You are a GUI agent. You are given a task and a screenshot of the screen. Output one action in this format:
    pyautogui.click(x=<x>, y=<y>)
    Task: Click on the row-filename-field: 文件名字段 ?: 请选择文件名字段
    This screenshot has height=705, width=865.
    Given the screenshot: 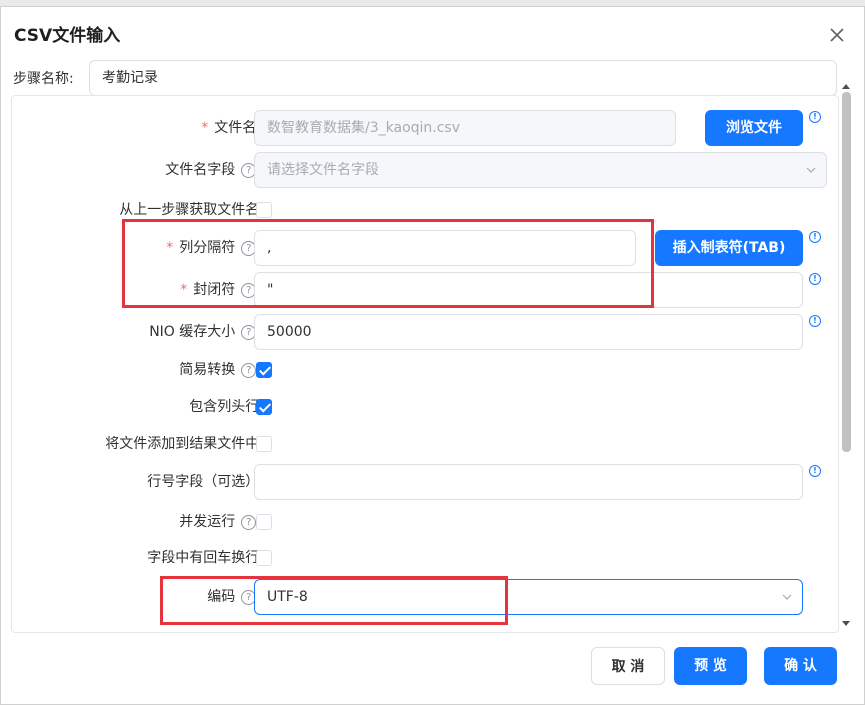 What is the action you would take?
    pyautogui.click(x=425, y=170)
    